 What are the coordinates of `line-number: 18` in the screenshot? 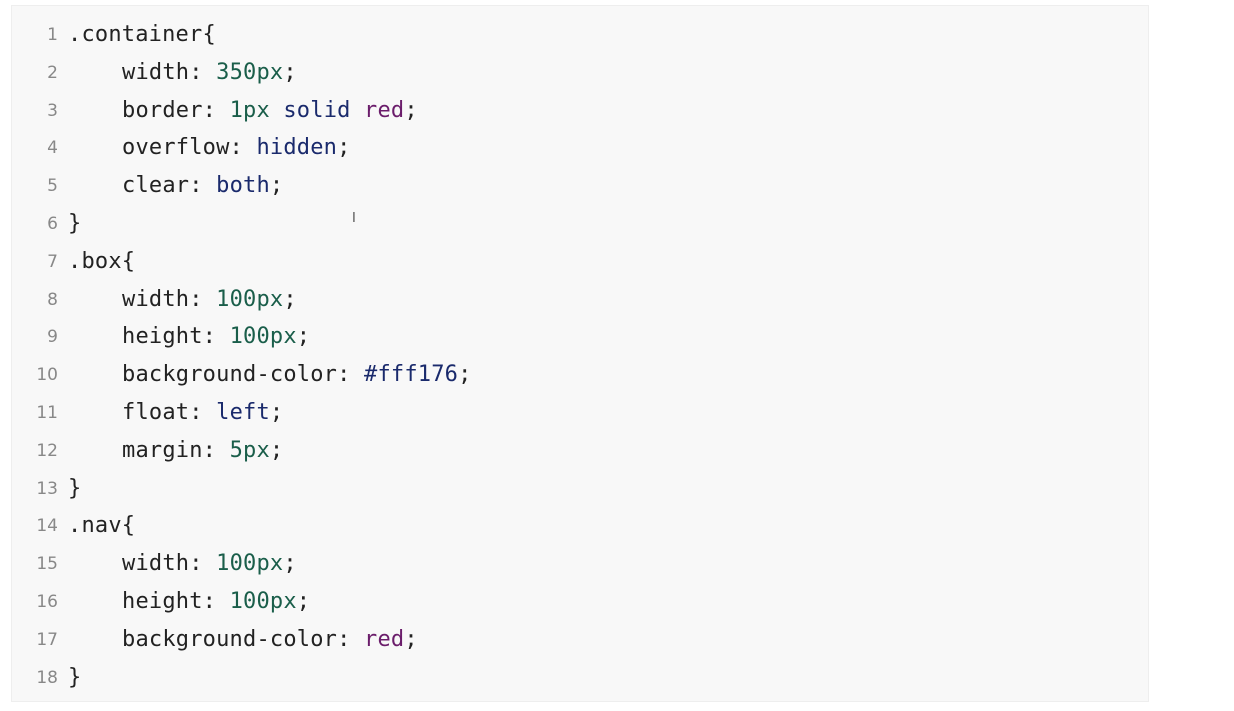 It's located at (47, 677).